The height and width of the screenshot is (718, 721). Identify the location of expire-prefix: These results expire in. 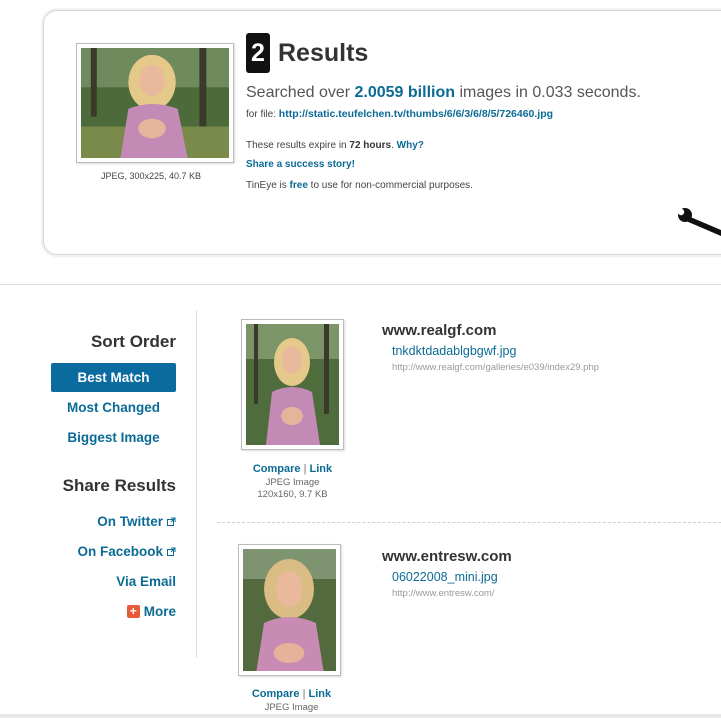
(298, 145).